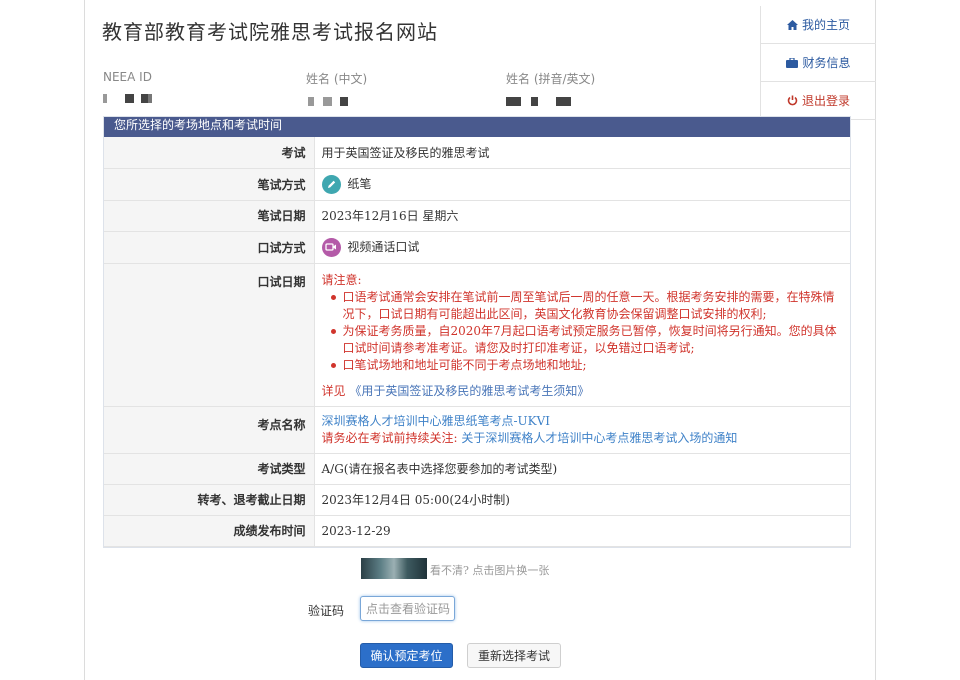  I want to click on video-camera-icon, so click(331, 247).